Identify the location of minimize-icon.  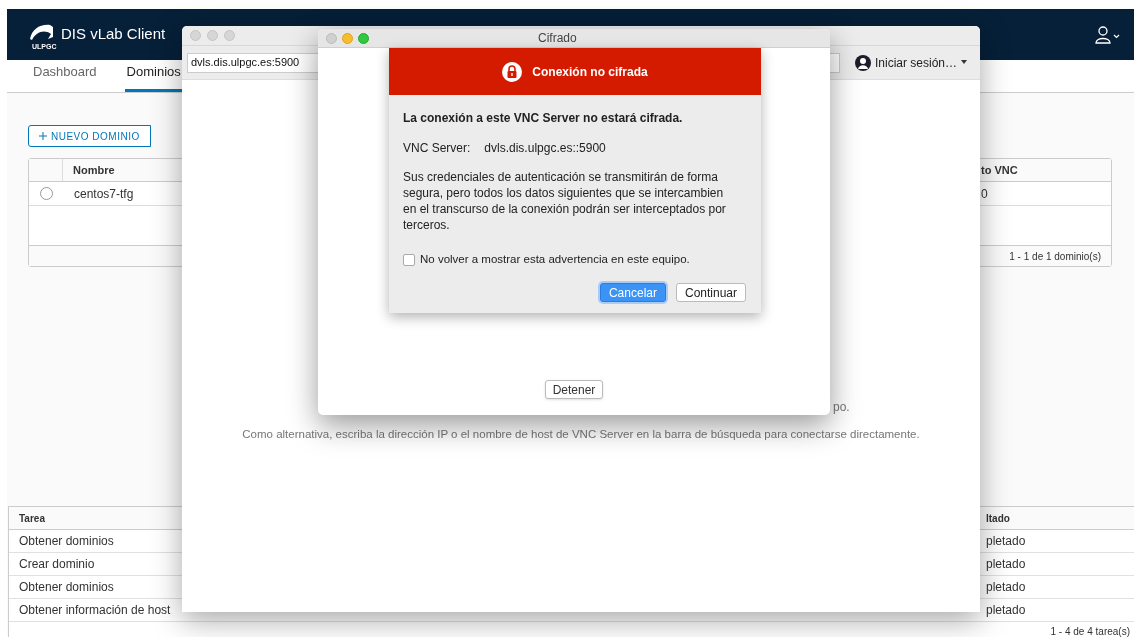
(347, 38).